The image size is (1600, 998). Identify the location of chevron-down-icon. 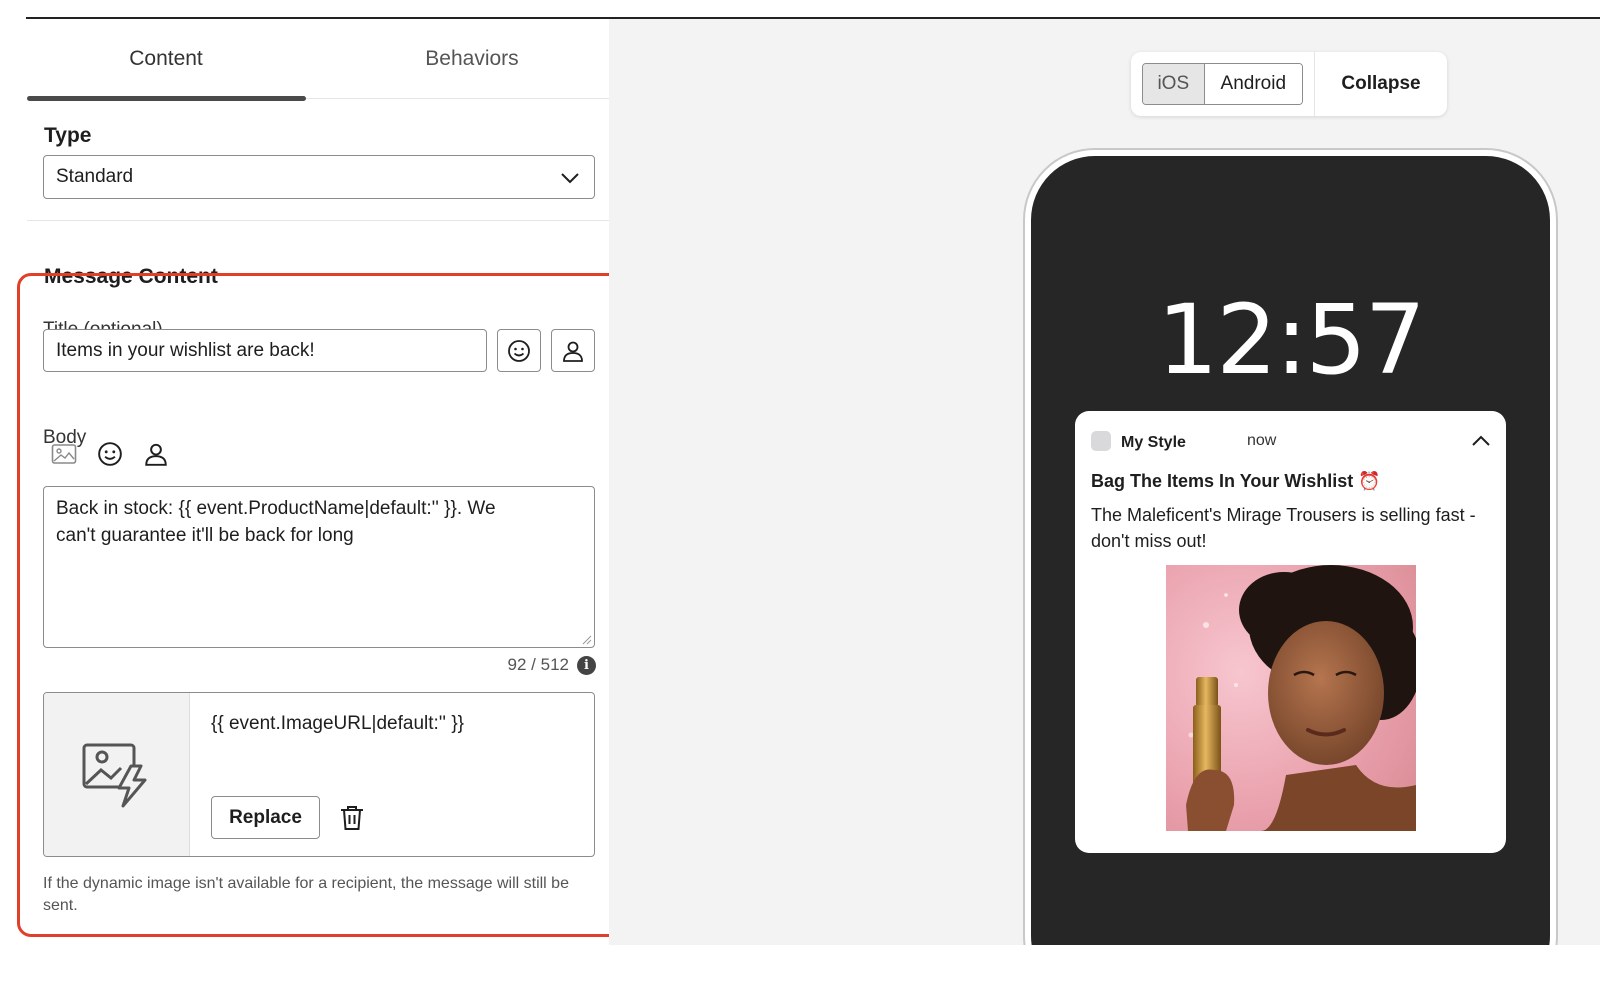
(570, 178).